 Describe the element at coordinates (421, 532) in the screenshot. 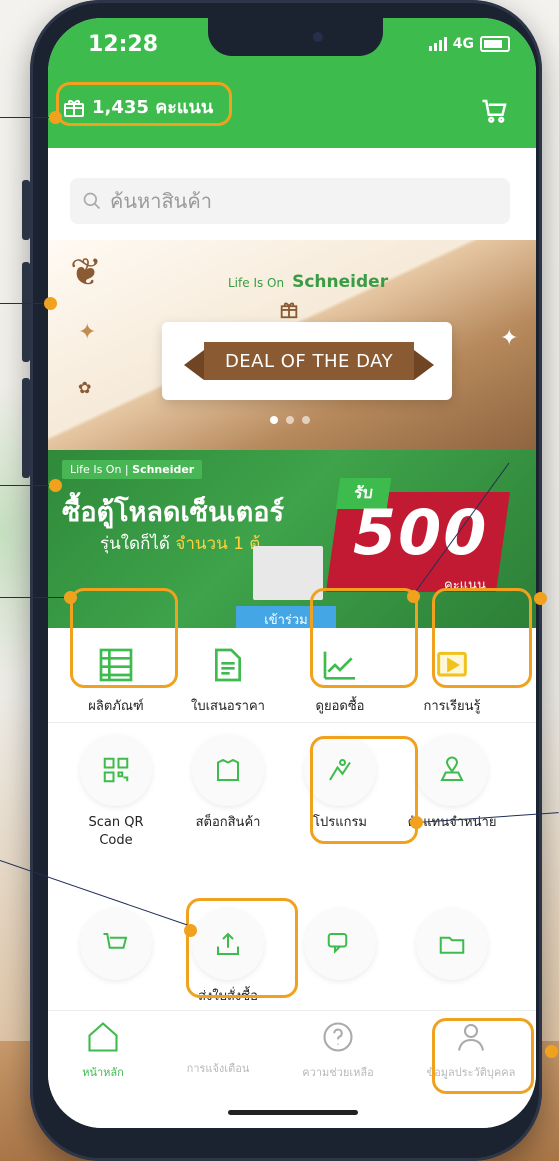

I see `promo-amount: 500` at that location.